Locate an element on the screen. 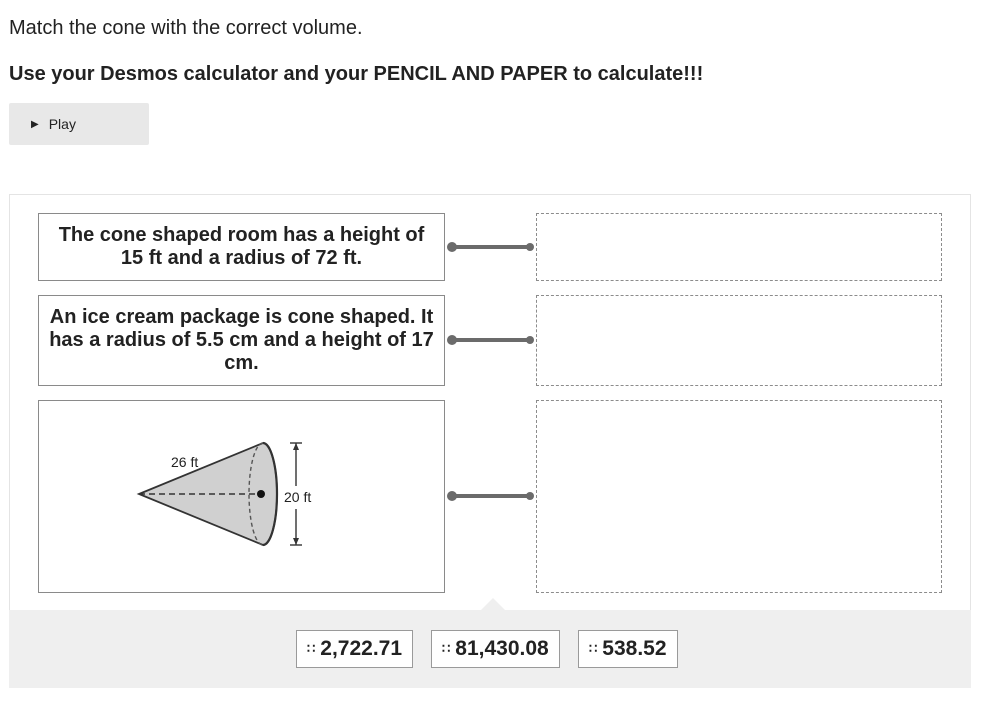 The width and height of the screenshot is (982, 703). play-audio-button: ▶ Play is located at coordinates (79, 124).